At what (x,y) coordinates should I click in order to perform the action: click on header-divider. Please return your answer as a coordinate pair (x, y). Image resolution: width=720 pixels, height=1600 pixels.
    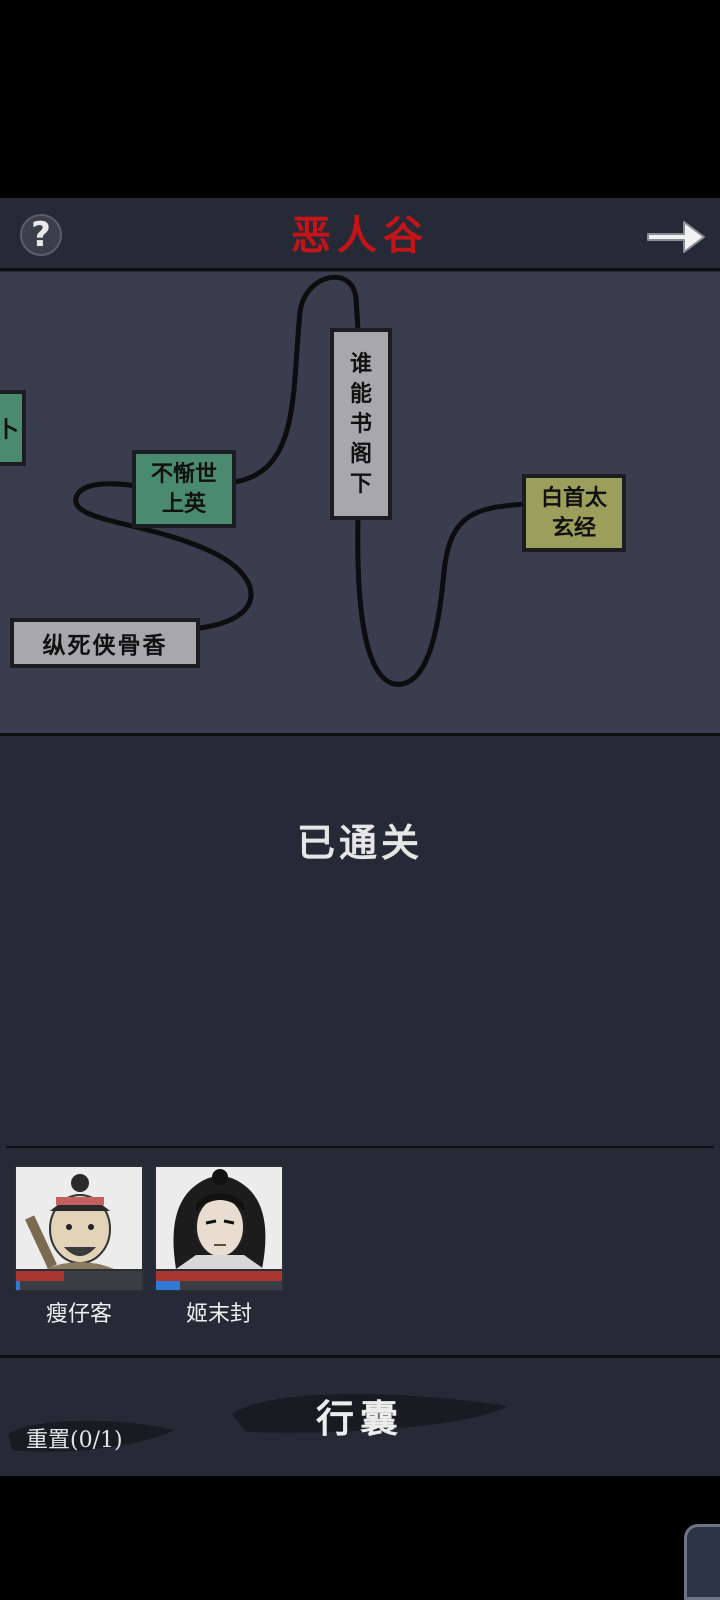
    Looking at the image, I should click on (360, 269).